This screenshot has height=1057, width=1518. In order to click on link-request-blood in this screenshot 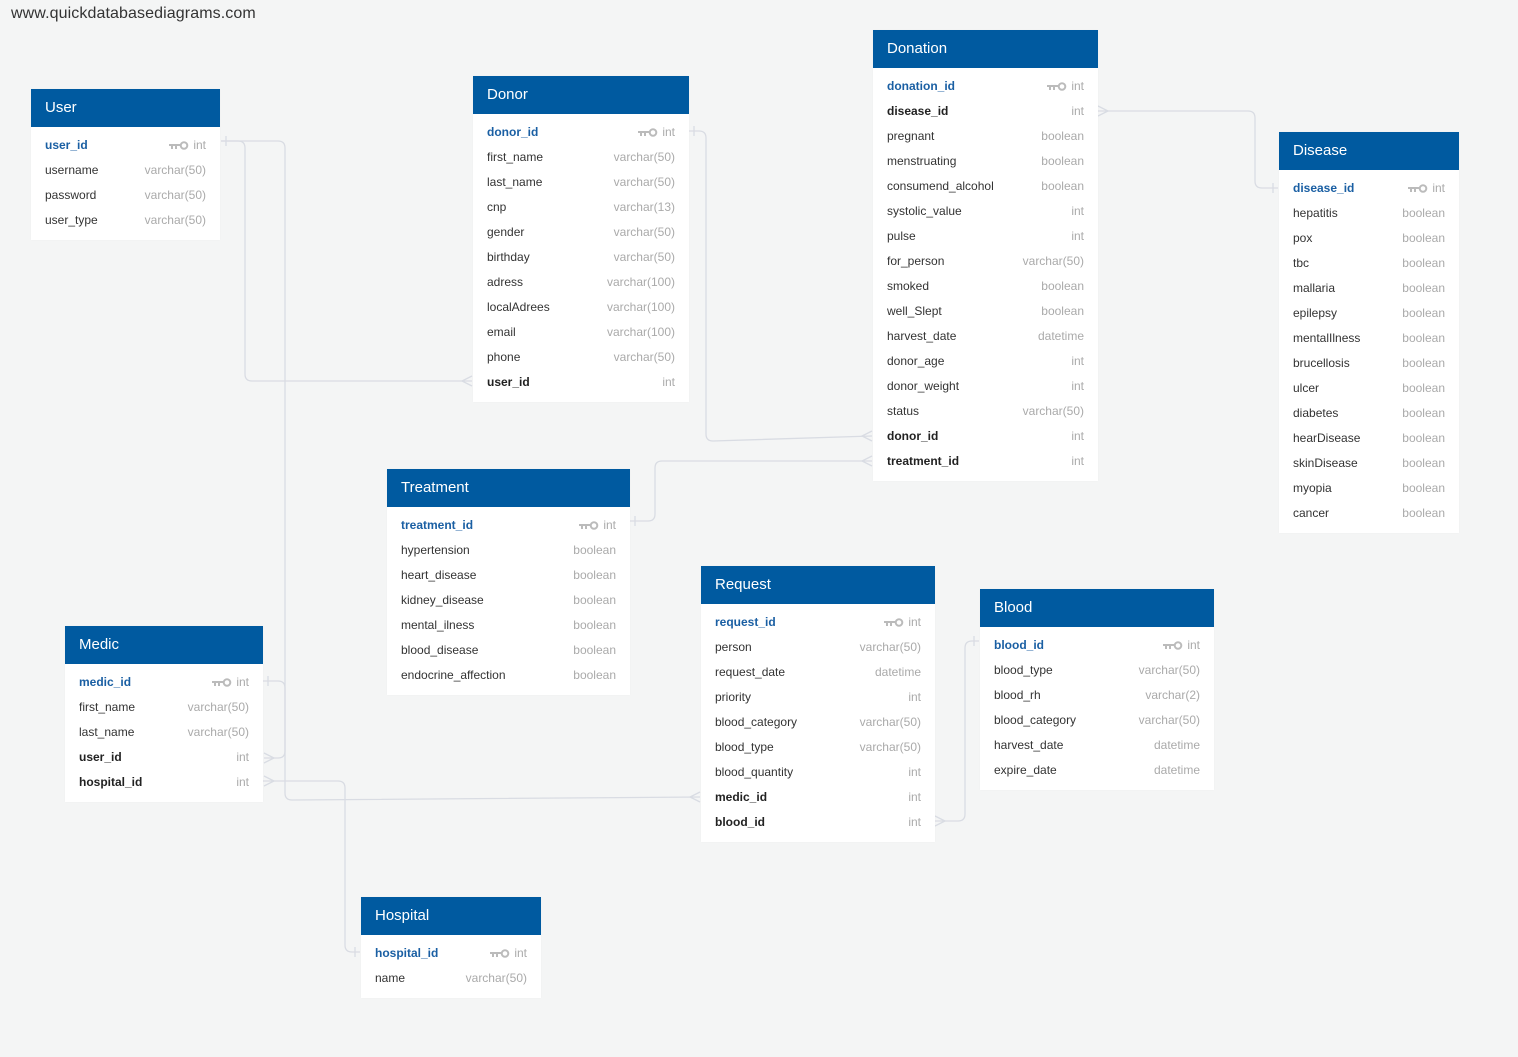, I will do `click(957, 731)`.